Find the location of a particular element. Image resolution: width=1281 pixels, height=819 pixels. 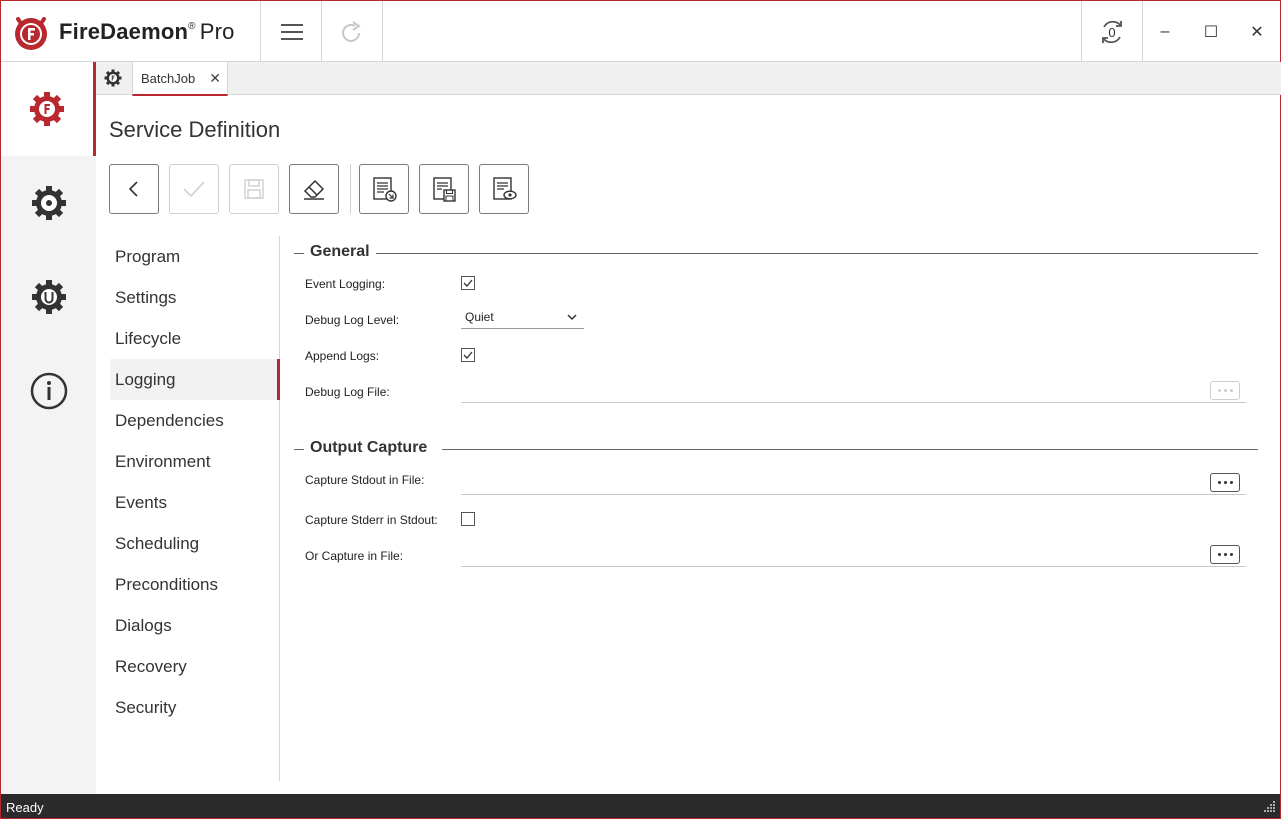

section-item-dialogs: Dialogs is located at coordinates (194, 625).